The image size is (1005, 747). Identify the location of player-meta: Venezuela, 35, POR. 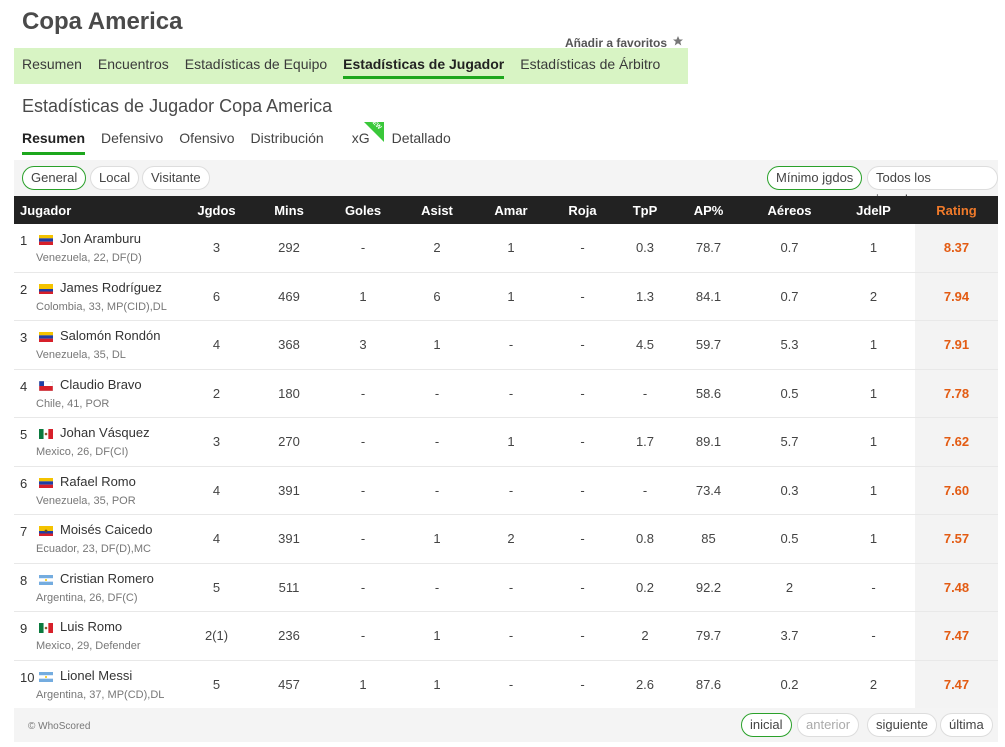
(86, 500).